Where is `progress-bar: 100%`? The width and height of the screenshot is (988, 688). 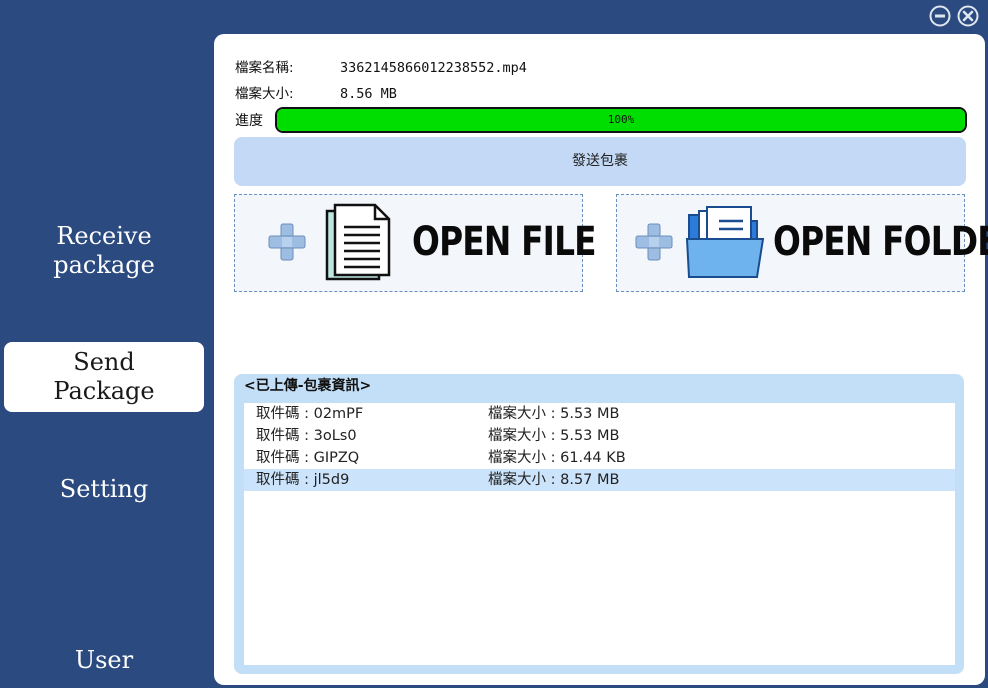 progress-bar: 100% is located at coordinates (621, 120).